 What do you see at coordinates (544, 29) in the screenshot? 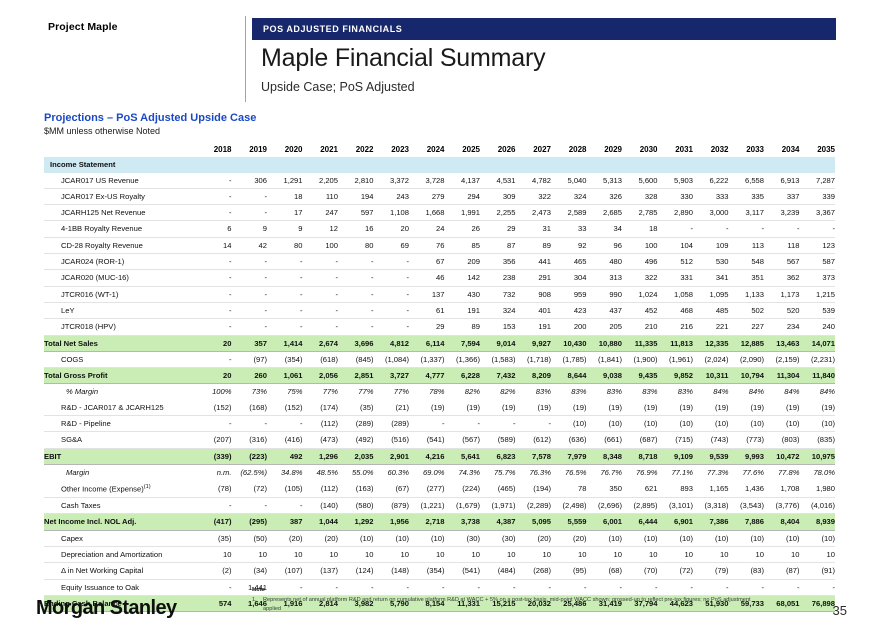
I see `kicker-band: POS ADJUSTED FINANCIALS` at bounding box center [544, 29].